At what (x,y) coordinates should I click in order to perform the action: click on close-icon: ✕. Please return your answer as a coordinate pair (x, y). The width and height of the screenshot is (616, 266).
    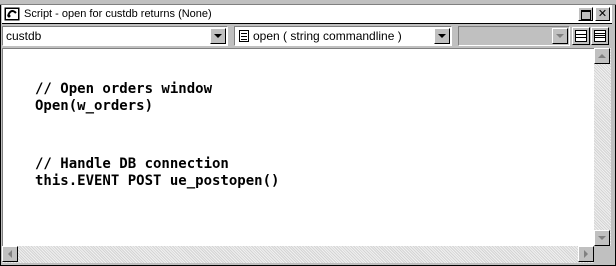
    Looking at the image, I should click on (602, 13).